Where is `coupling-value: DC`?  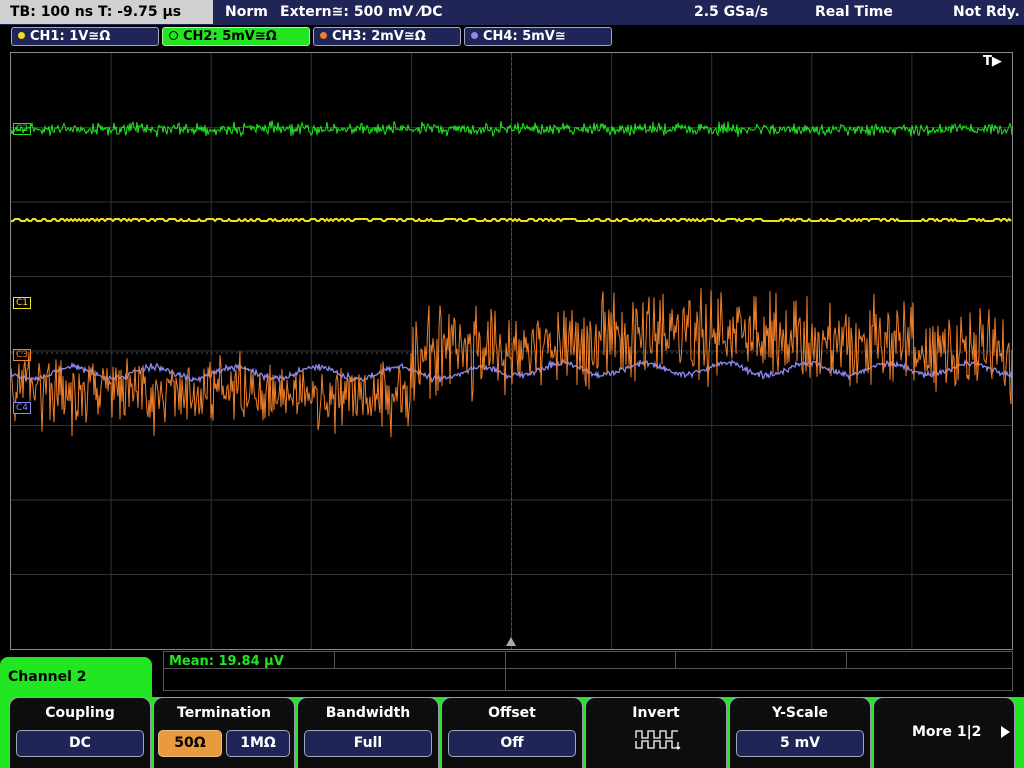 coupling-value: DC is located at coordinates (80, 743).